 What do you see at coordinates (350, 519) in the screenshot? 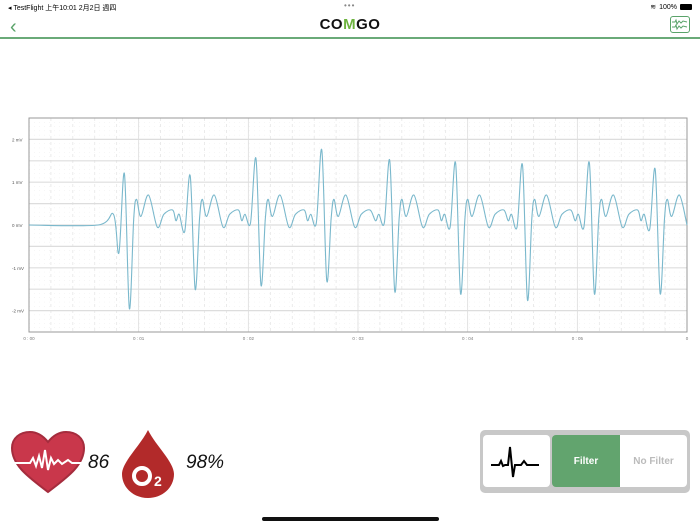
I see `home-indicator` at bounding box center [350, 519].